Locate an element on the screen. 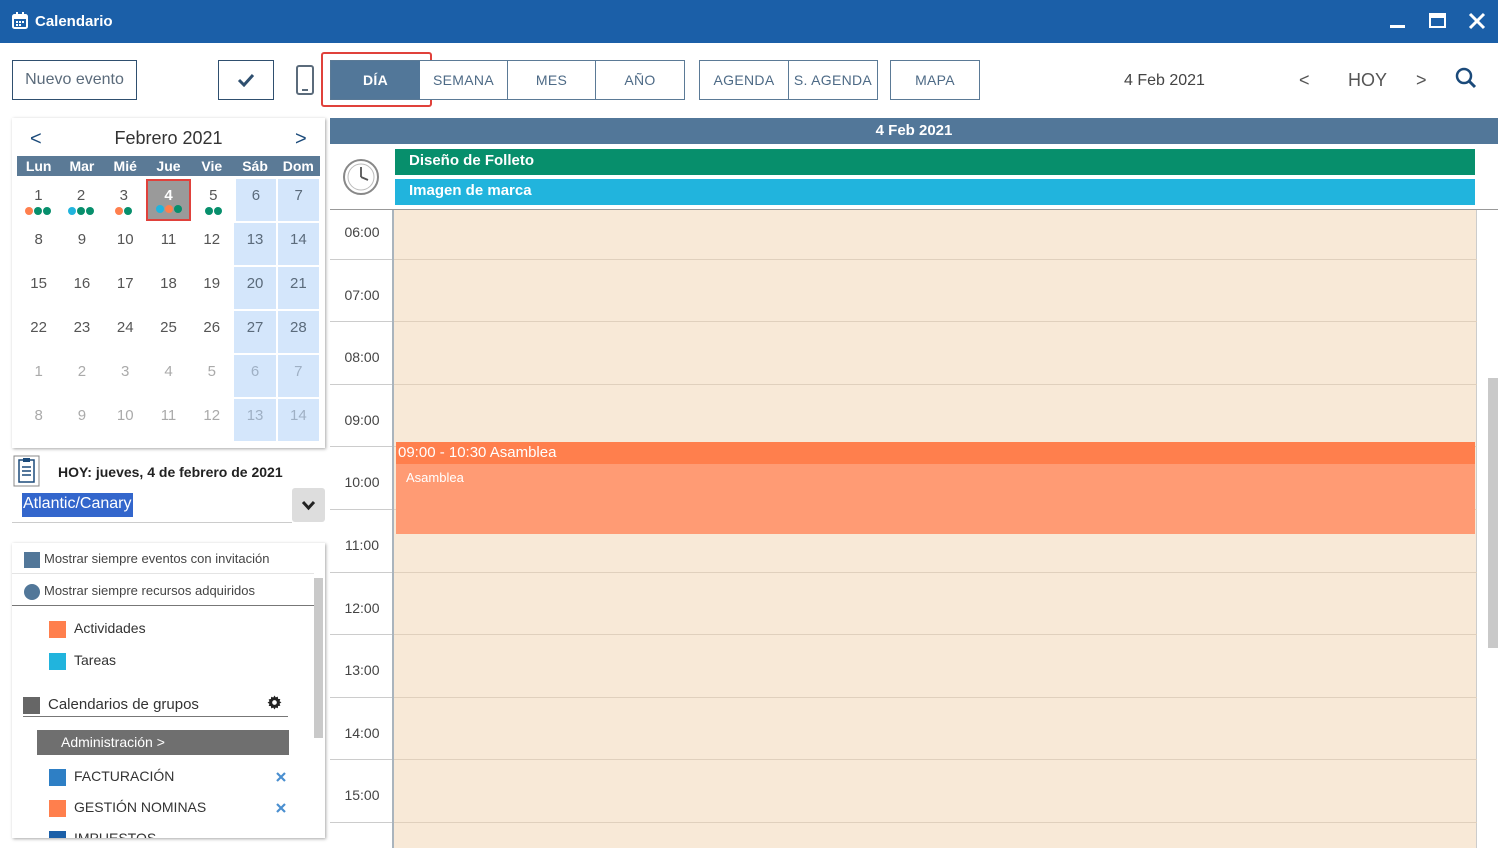  mini-day-number: 17 is located at coordinates (125, 283).